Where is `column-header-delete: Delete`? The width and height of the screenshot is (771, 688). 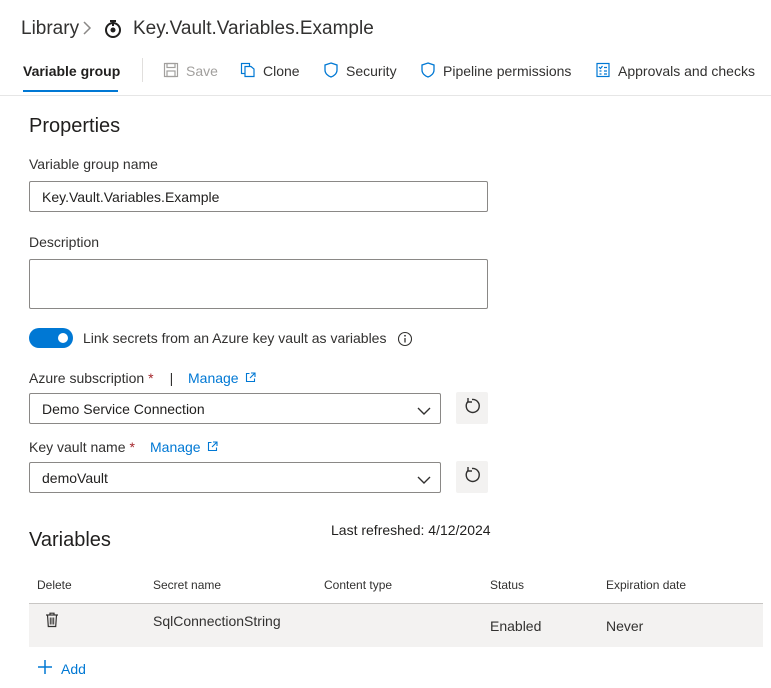 column-header-delete: Delete is located at coordinates (54, 585).